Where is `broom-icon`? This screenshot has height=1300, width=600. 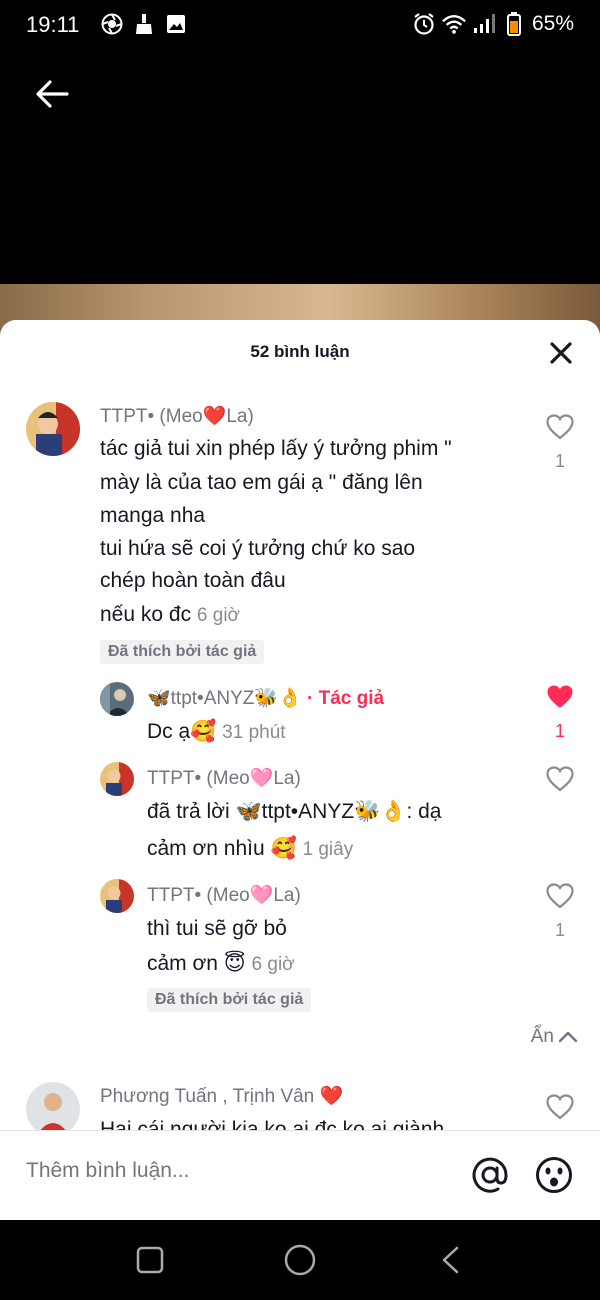
broom-icon is located at coordinates (144, 24).